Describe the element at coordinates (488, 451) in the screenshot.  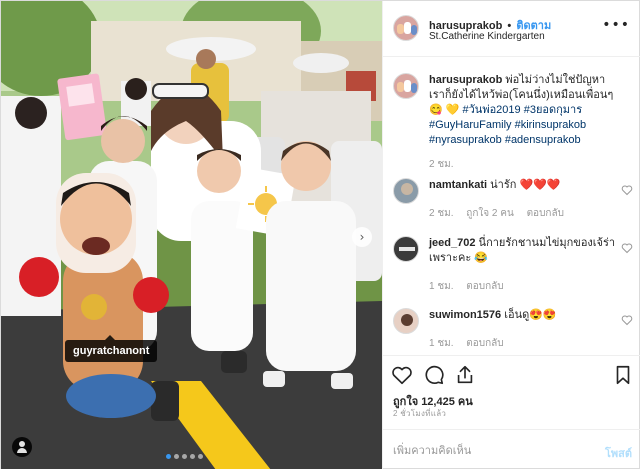
I see `comment-input` at that location.